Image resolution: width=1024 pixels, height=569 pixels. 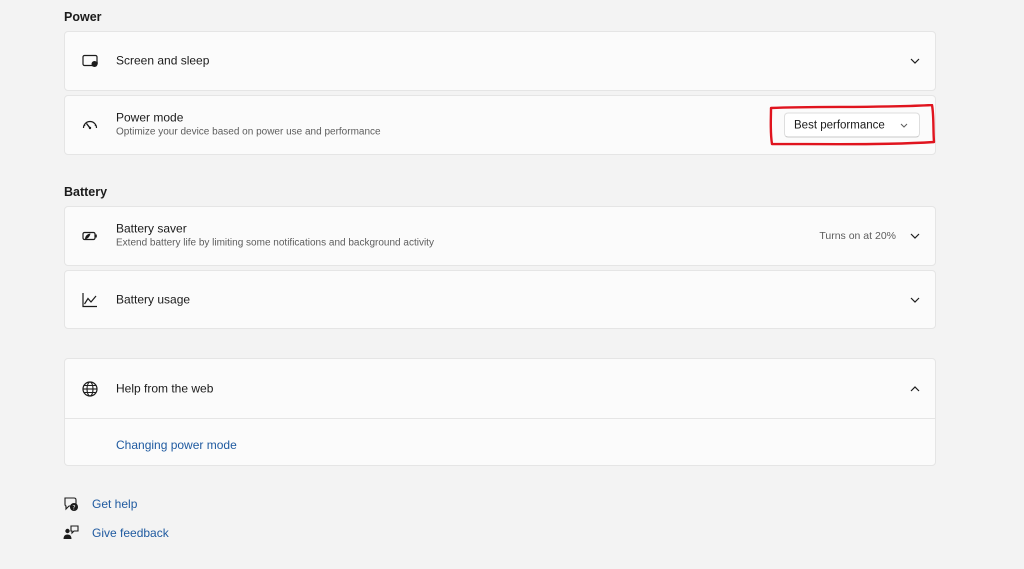 What do you see at coordinates (839, 125) in the screenshot?
I see `power-mode-selected-value: Best performance` at bounding box center [839, 125].